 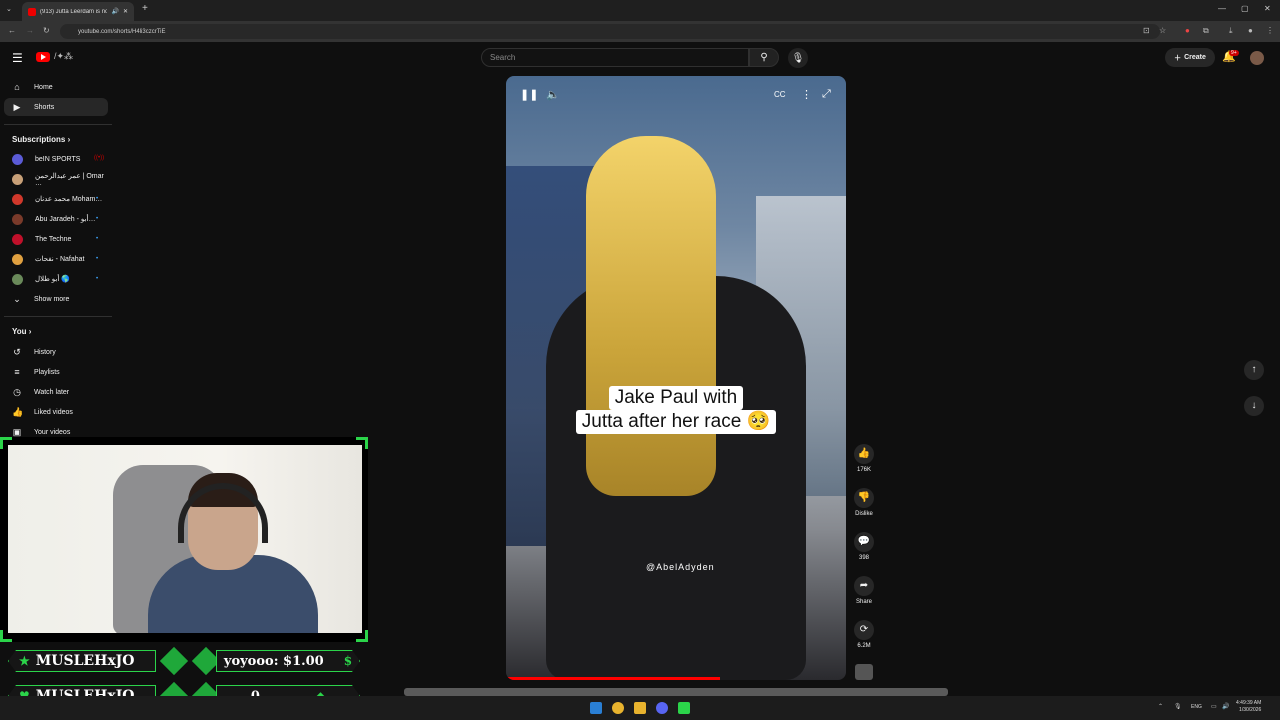 I want to click on new-tab-button: +, so click(x=145, y=8).